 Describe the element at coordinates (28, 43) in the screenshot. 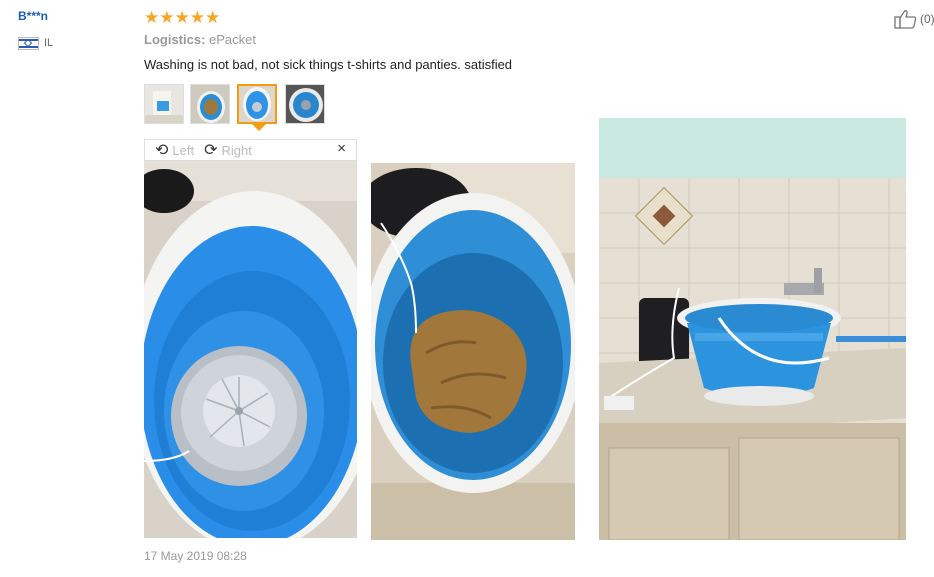

I see `israel-flag-icon` at that location.